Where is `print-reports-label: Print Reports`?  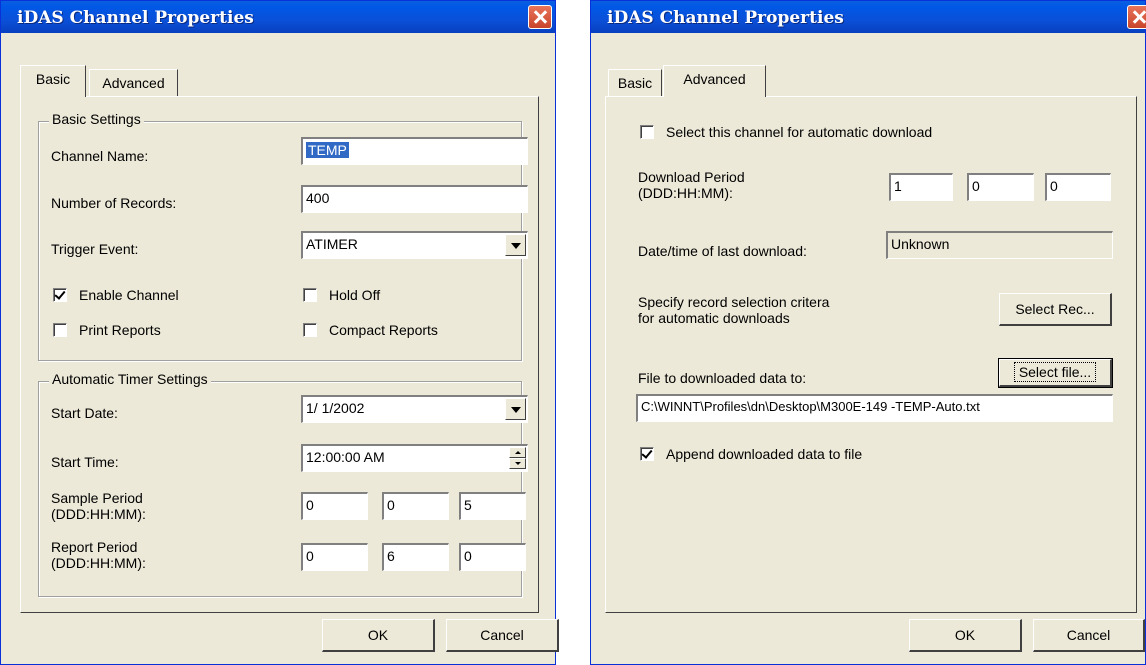 print-reports-label: Print Reports is located at coordinates (120, 330).